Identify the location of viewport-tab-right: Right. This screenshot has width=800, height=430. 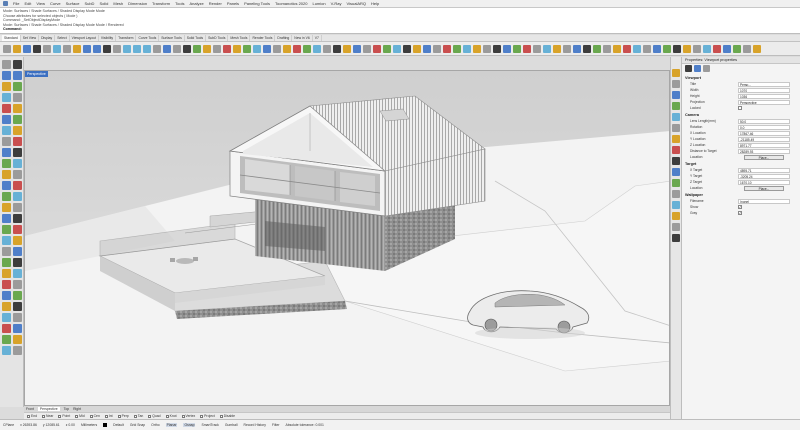
(77, 409).